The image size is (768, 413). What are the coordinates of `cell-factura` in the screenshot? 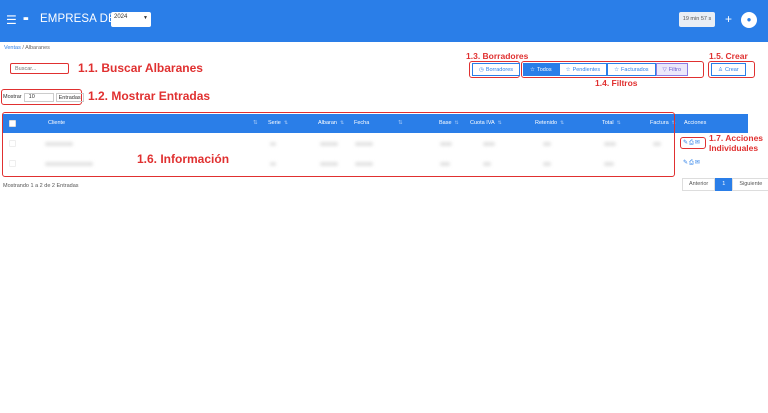 It's located at (657, 144).